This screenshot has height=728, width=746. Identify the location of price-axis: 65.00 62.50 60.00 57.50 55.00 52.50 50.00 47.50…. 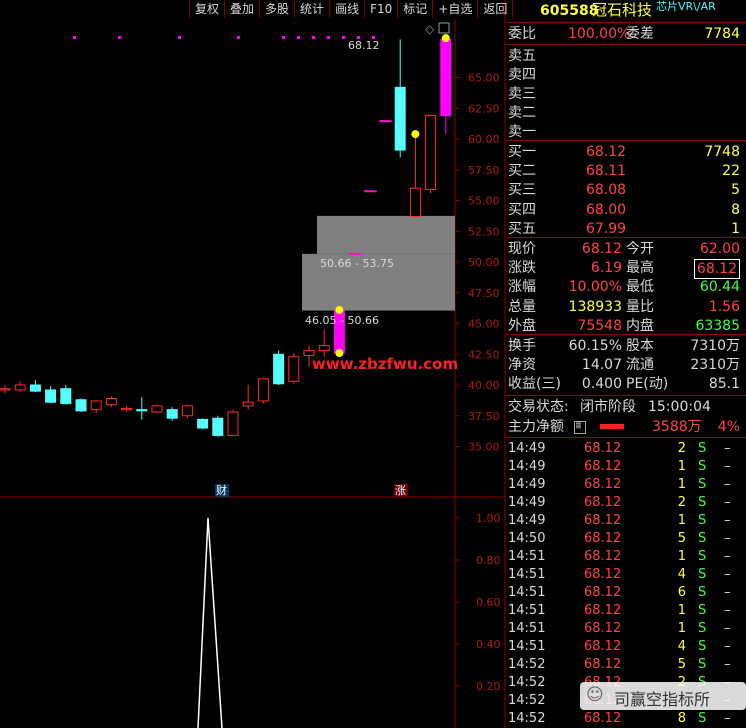
(477, 263).